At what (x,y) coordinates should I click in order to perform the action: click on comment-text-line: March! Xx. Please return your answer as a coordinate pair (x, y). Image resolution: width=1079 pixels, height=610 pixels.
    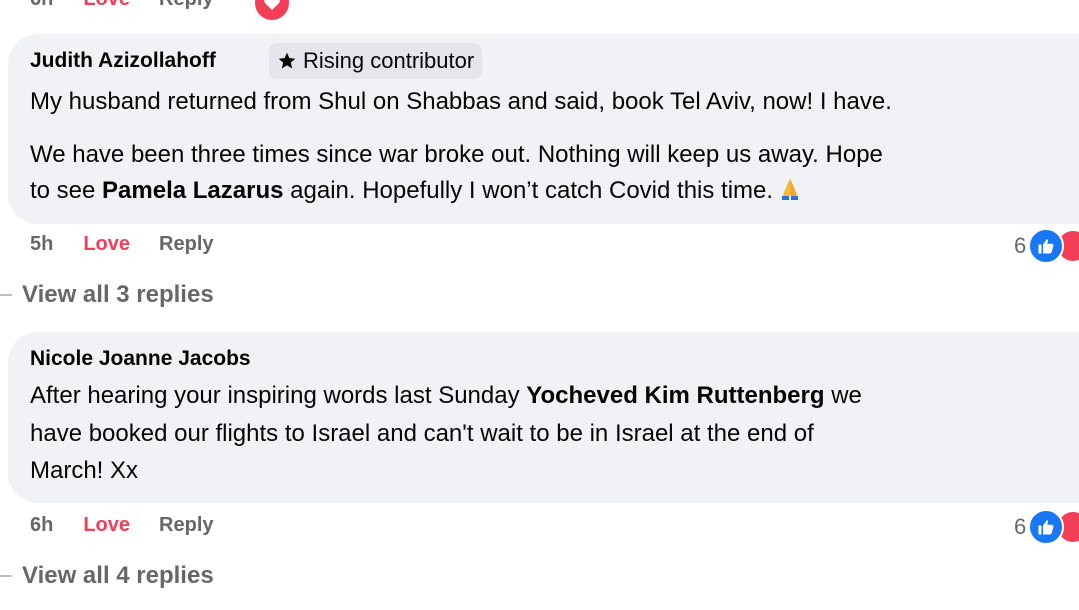
    Looking at the image, I should click on (84, 470).